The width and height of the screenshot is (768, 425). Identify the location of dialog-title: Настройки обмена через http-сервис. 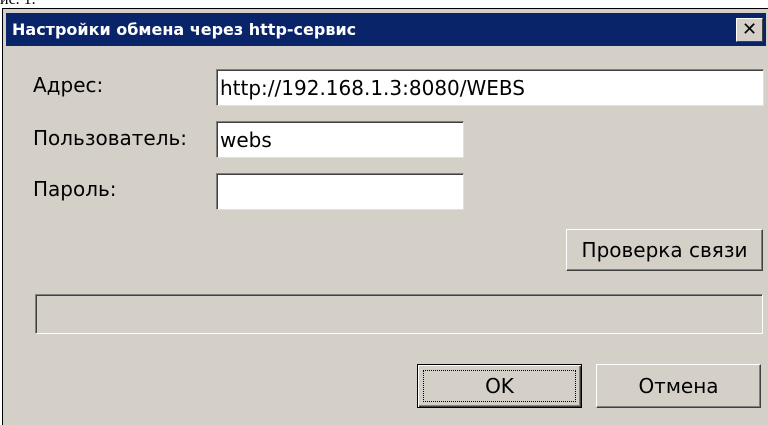
(184, 29).